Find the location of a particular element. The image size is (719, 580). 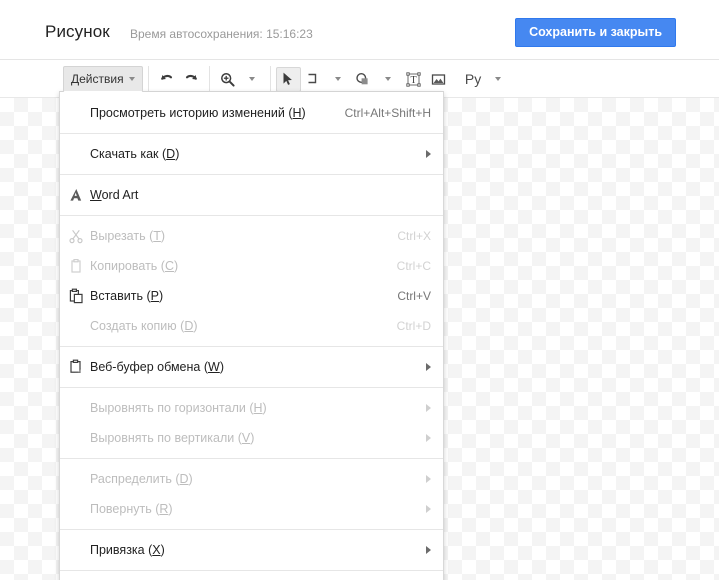

toolbar-group-tools: T Py is located at coordinates (393, 79).